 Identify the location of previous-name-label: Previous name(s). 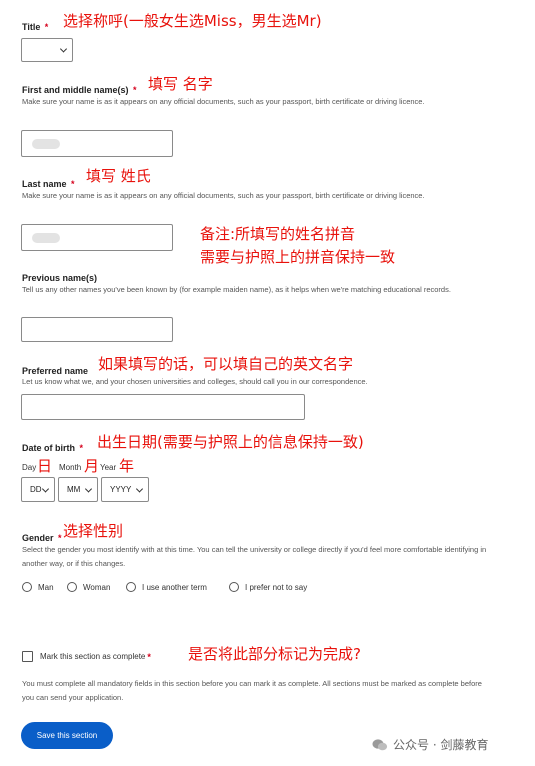
(60, 278).